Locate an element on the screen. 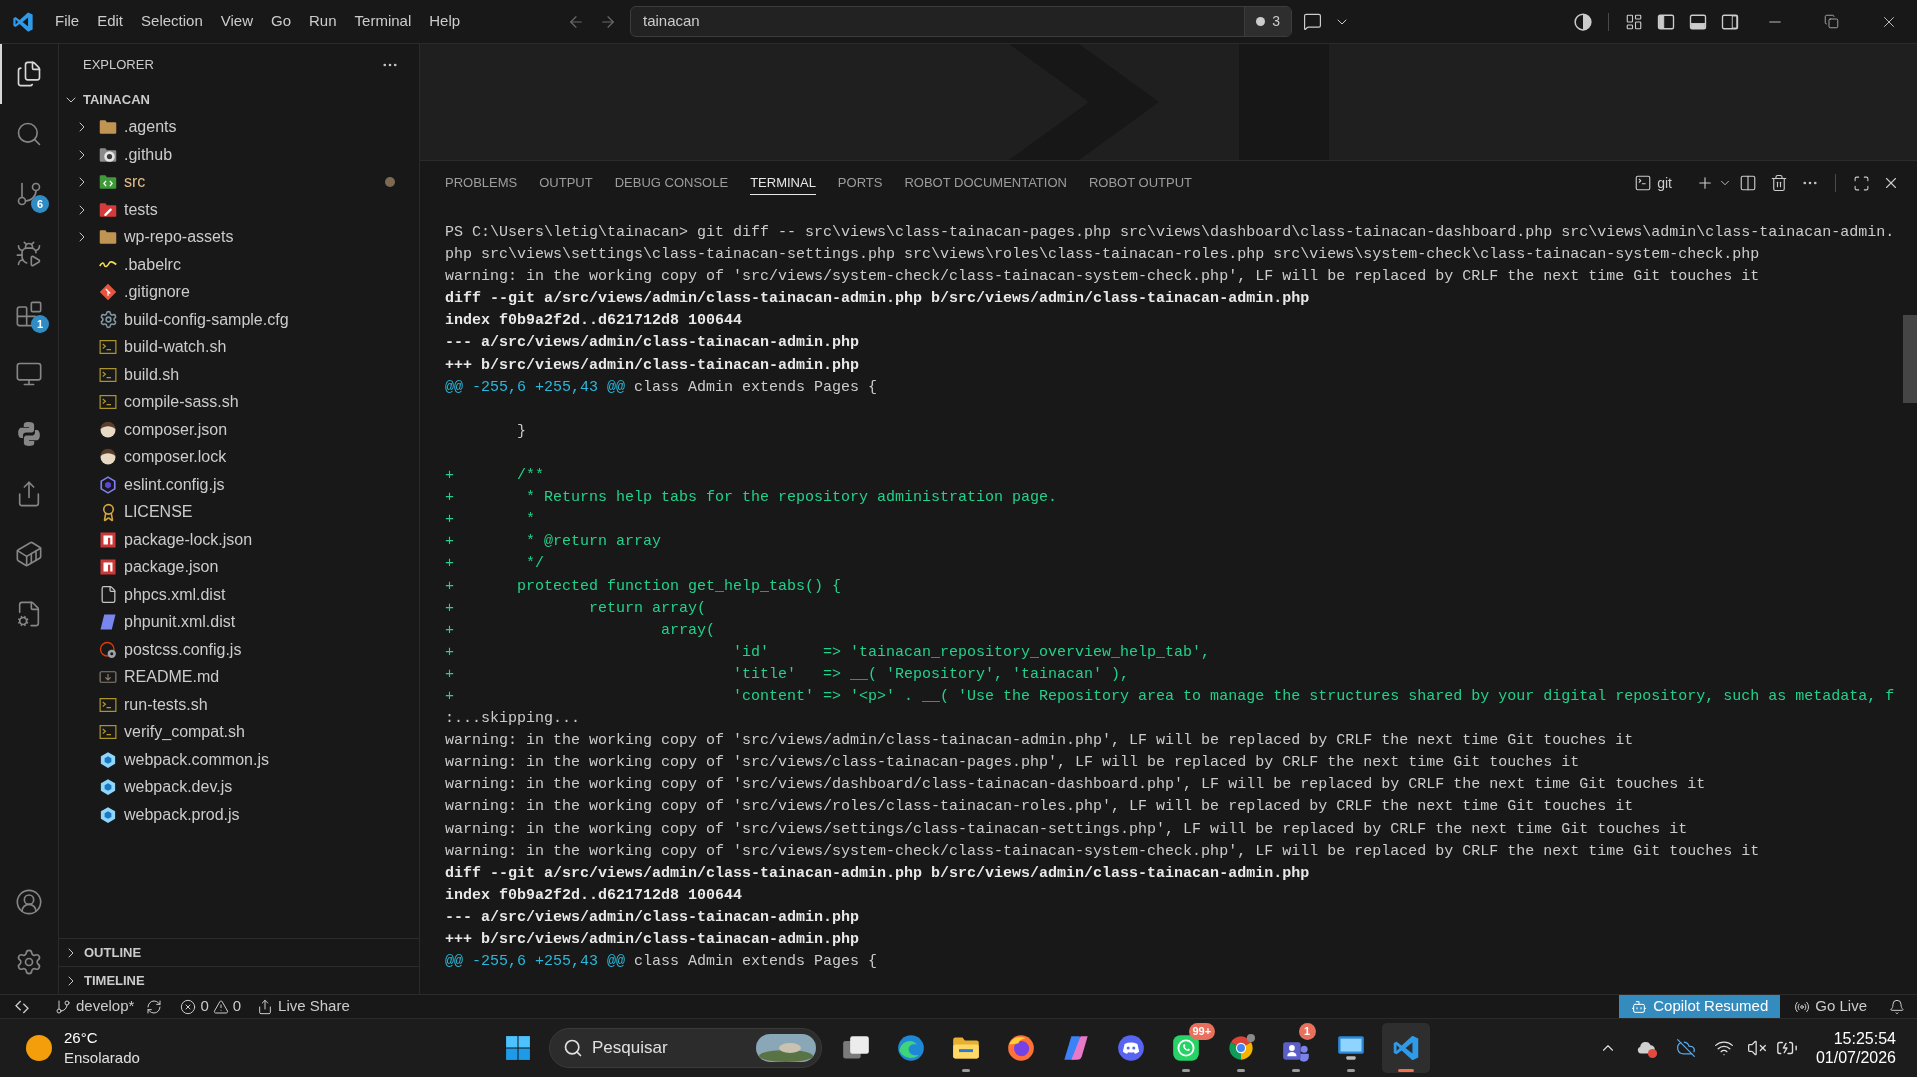 This screenshot has width=1917, height=1077. file-name: eslint.config.js is located at coordinates (174, 484).